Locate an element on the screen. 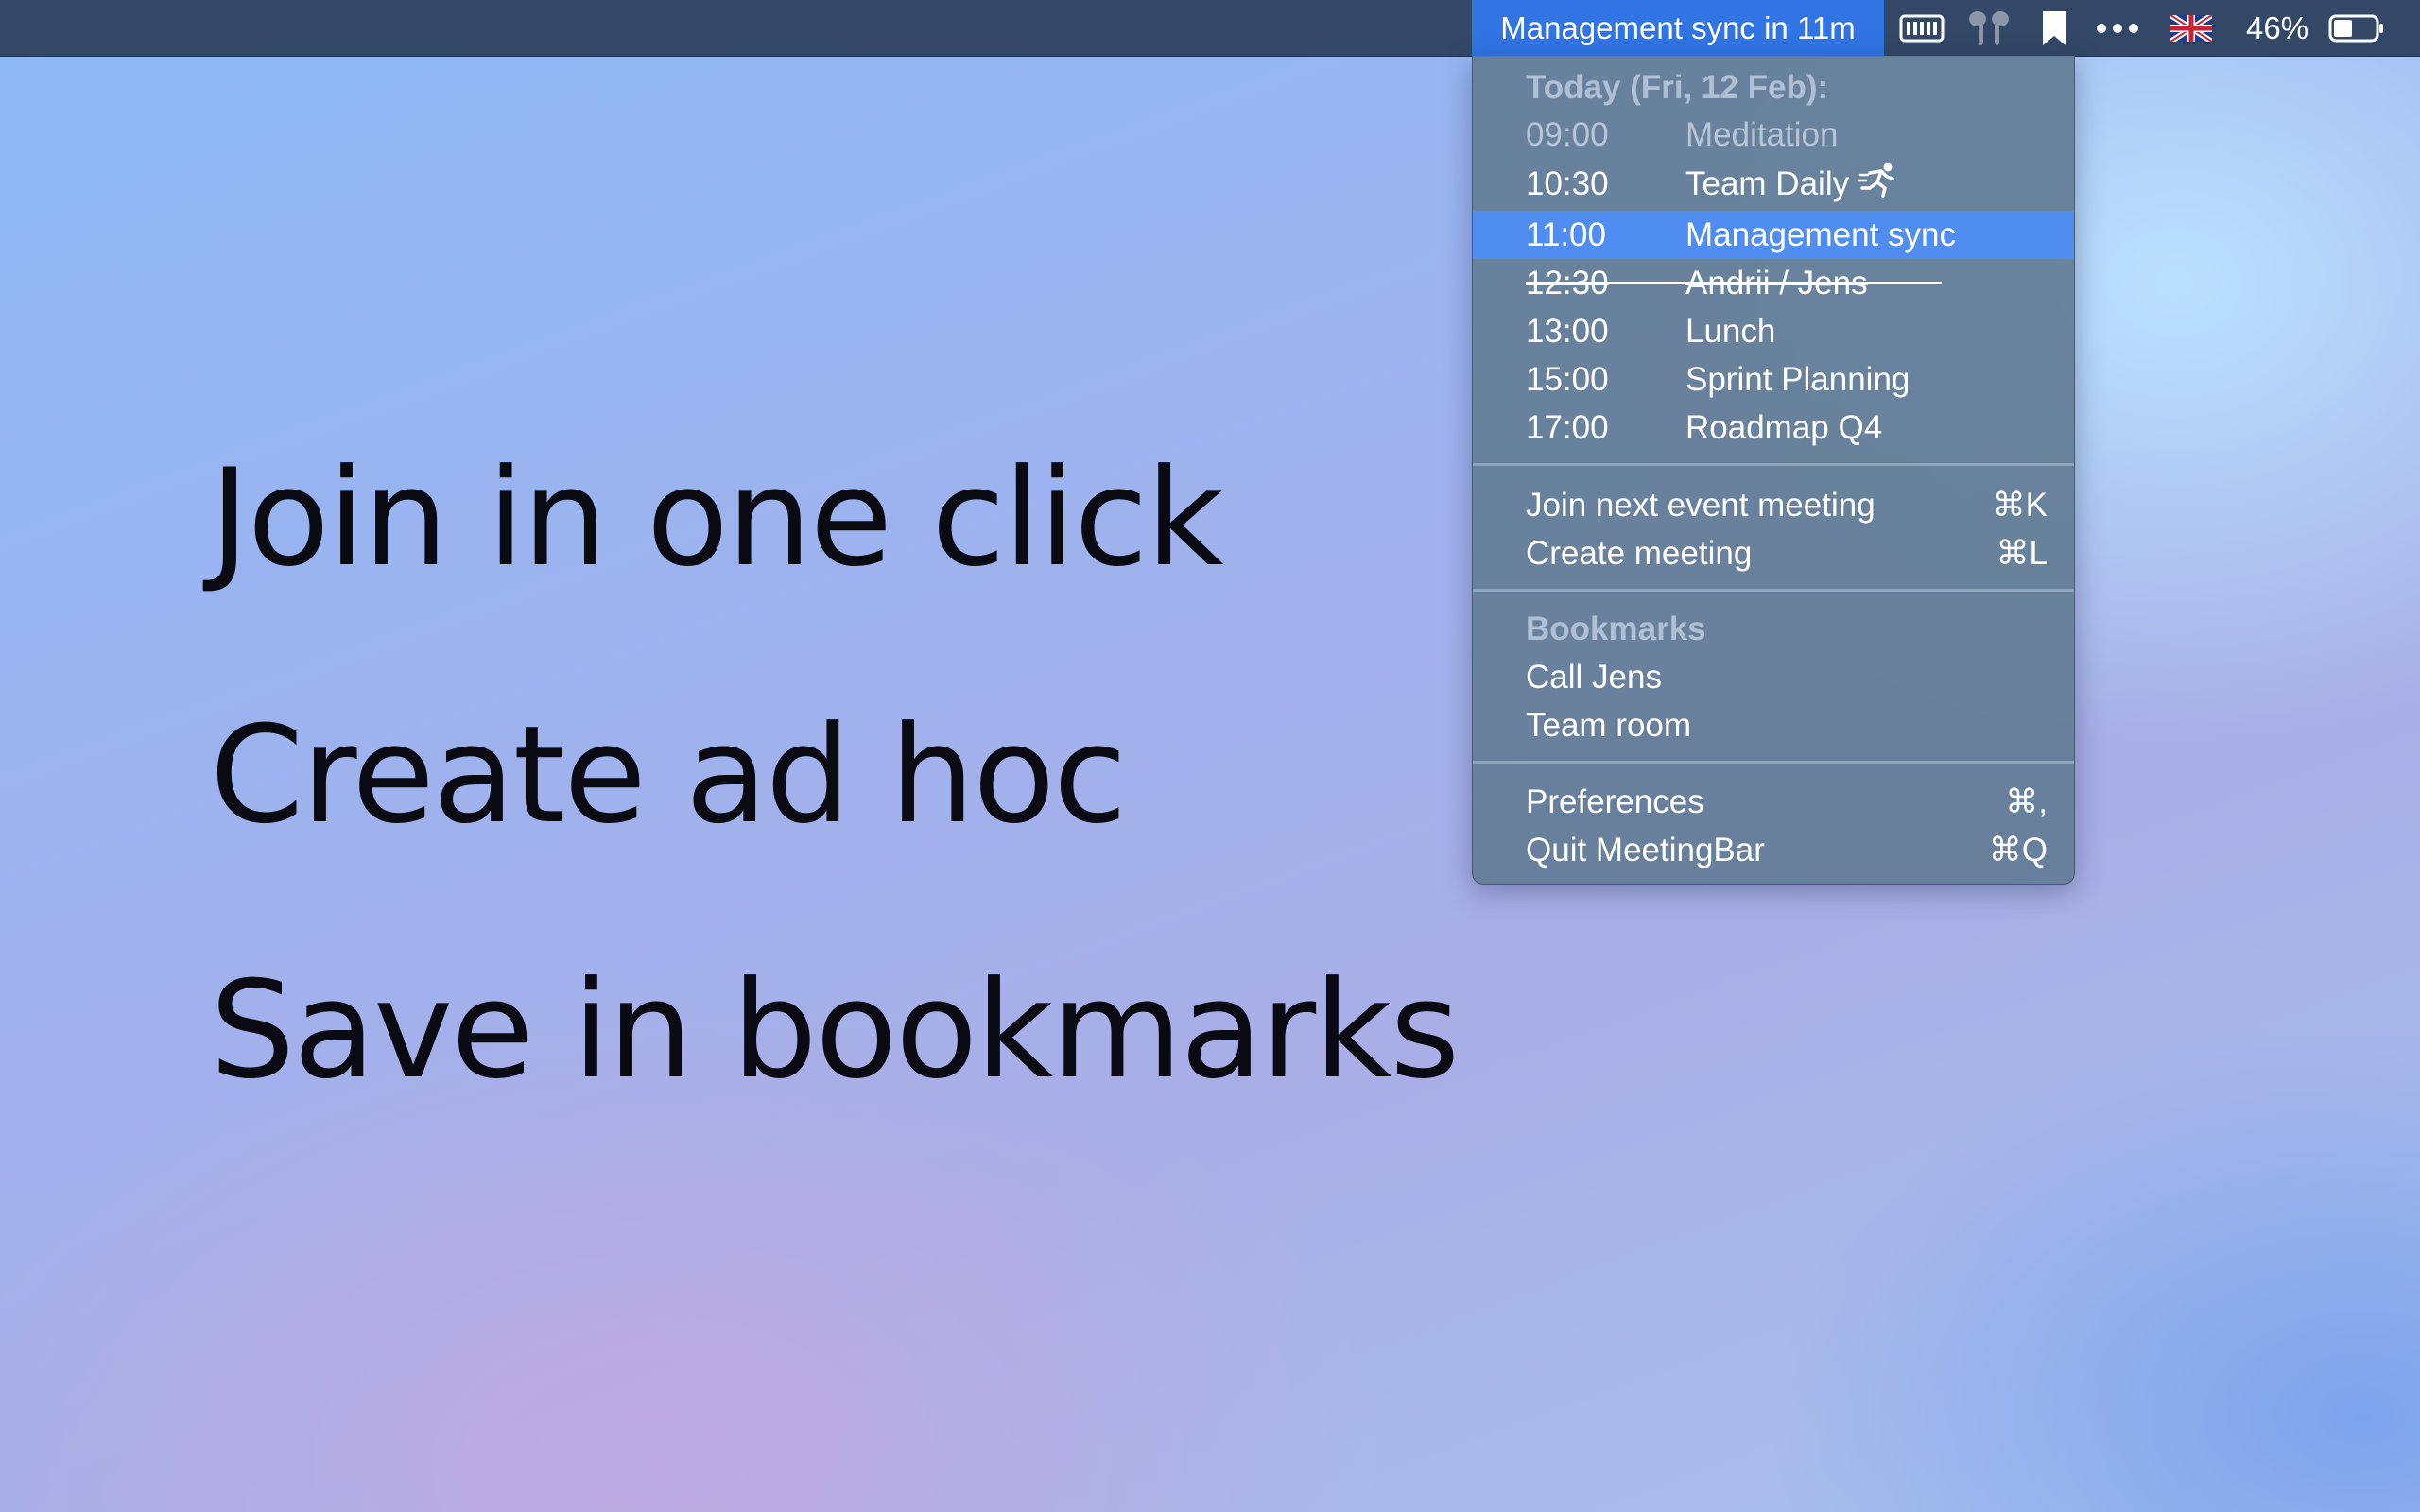 The height and width of the screenshot is (1512, 2420). menu-item-shortcut: ⌘K is located at coordinates (2020, 505).